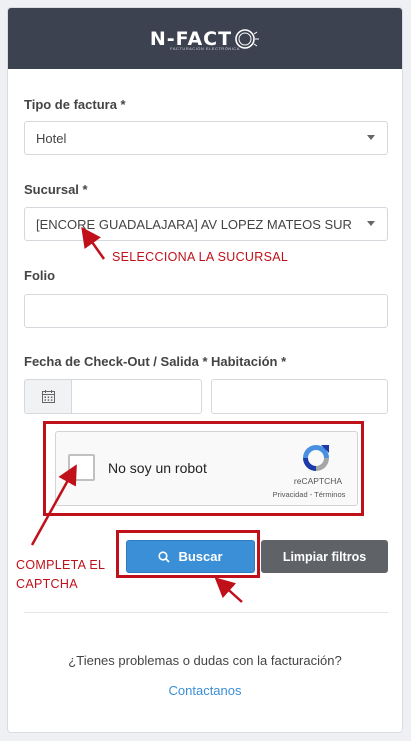 The height and width of the screenshot is (741, 411). What do you see at coordinates (47, 584) in the screenshot?
I see `captcha-hint-line2: CAPTCHA` at bounding box center [47, 584].